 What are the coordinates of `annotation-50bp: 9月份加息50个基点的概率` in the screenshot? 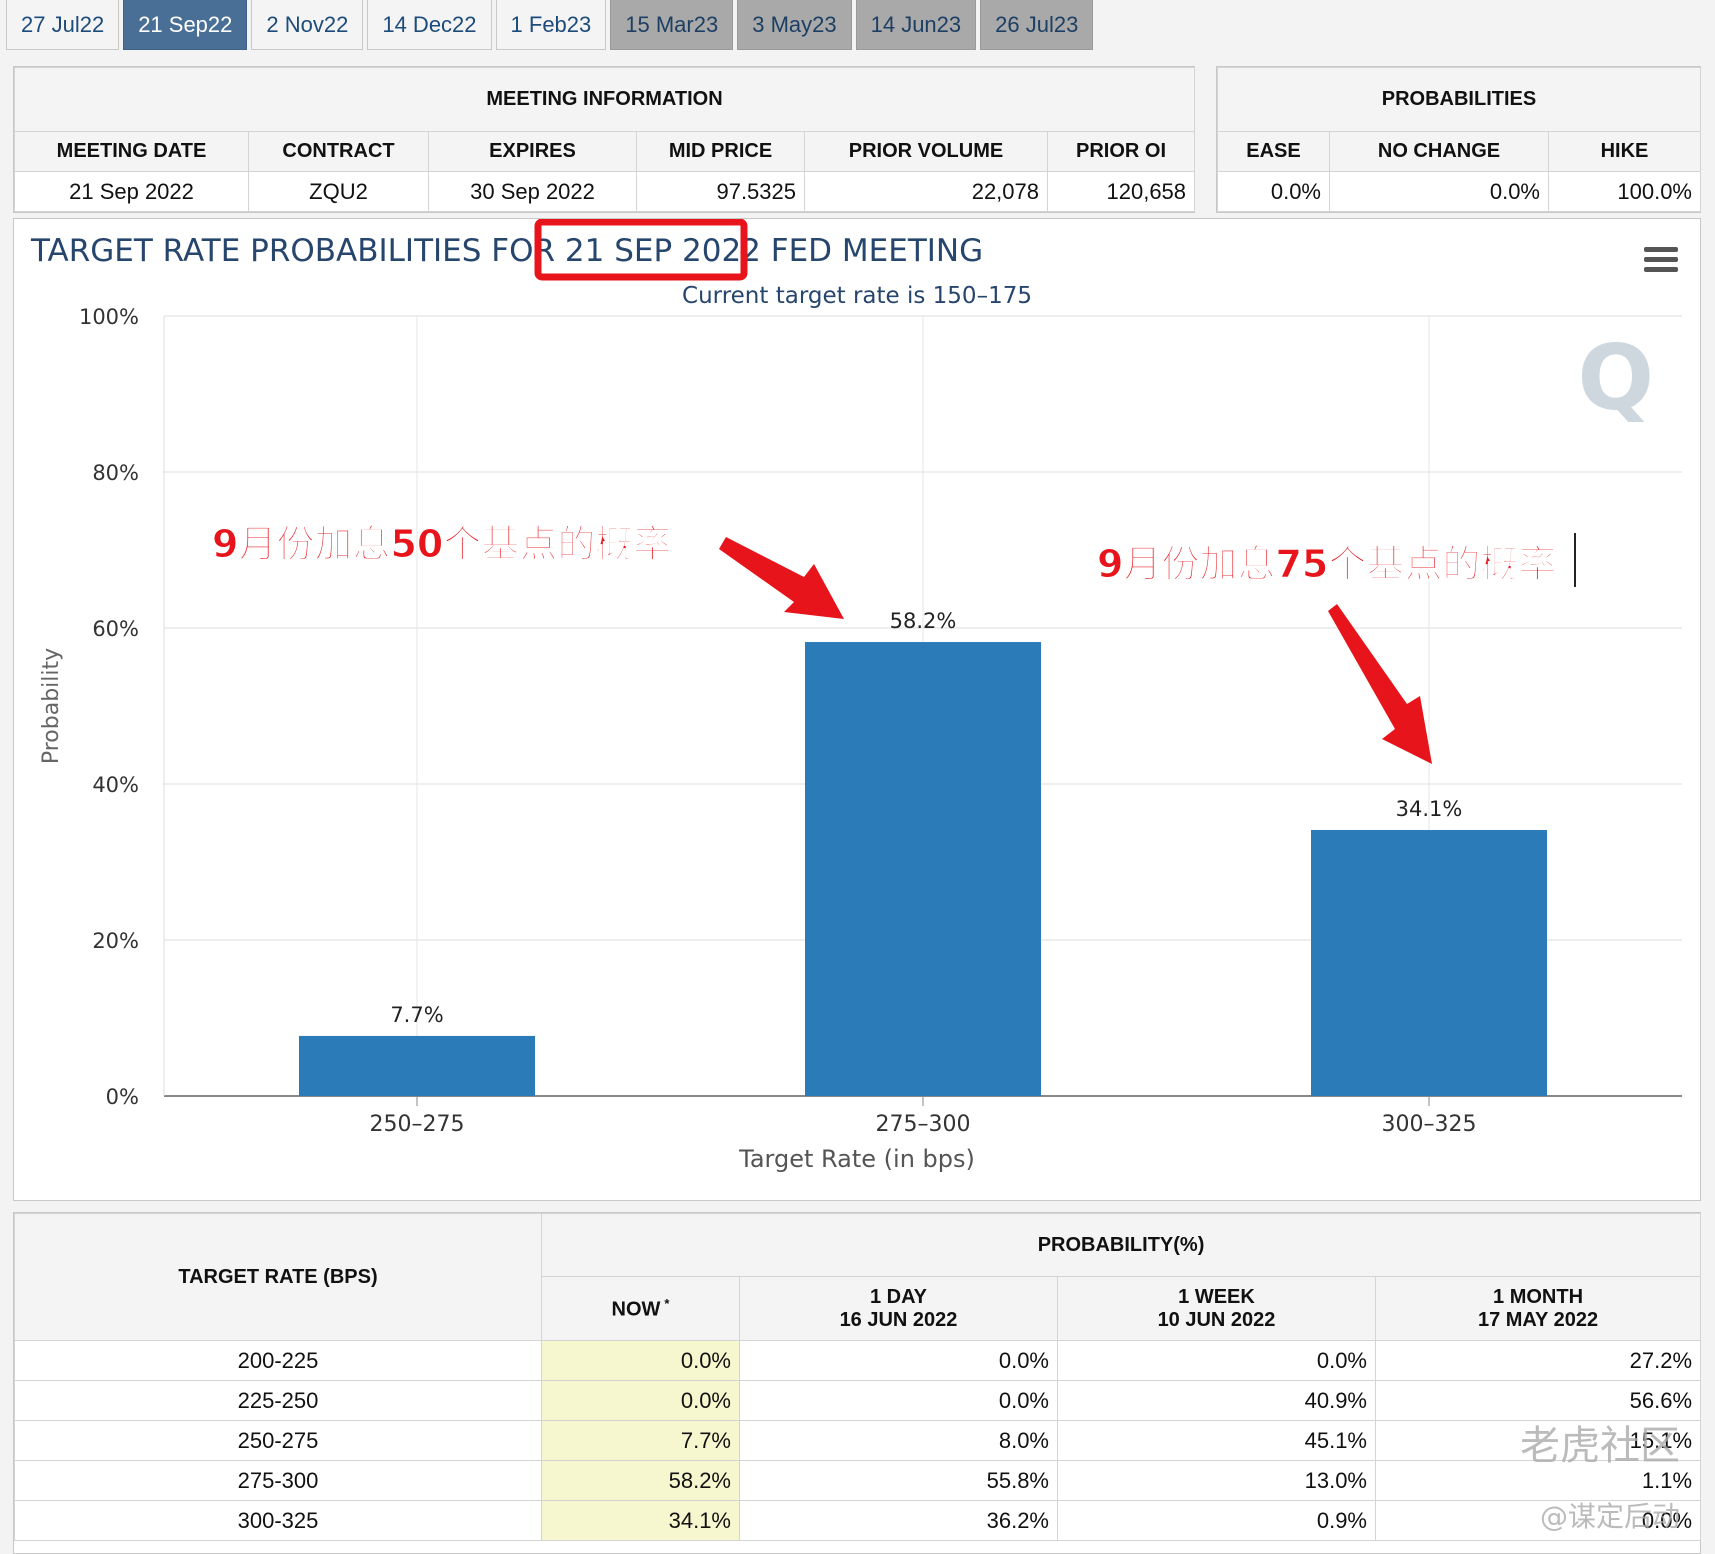 It's located at (441, 544).